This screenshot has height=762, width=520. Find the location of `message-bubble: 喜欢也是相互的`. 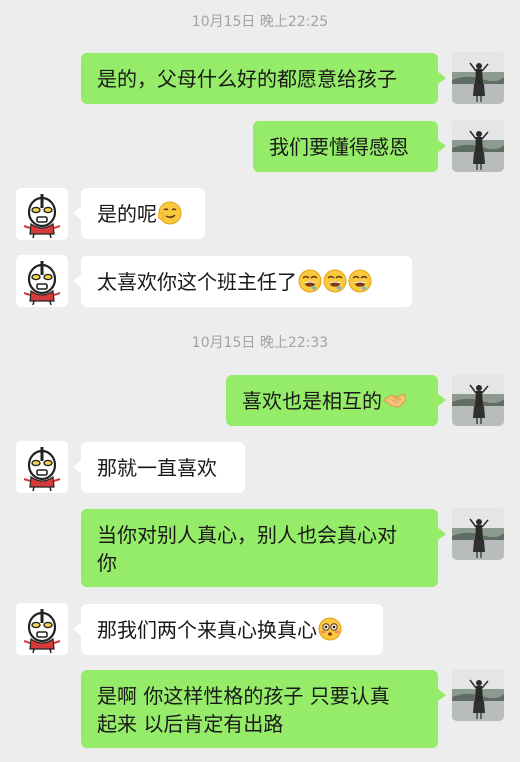

message-bubble: 喜欢也是相互的 is located at coordinates (336, 400).